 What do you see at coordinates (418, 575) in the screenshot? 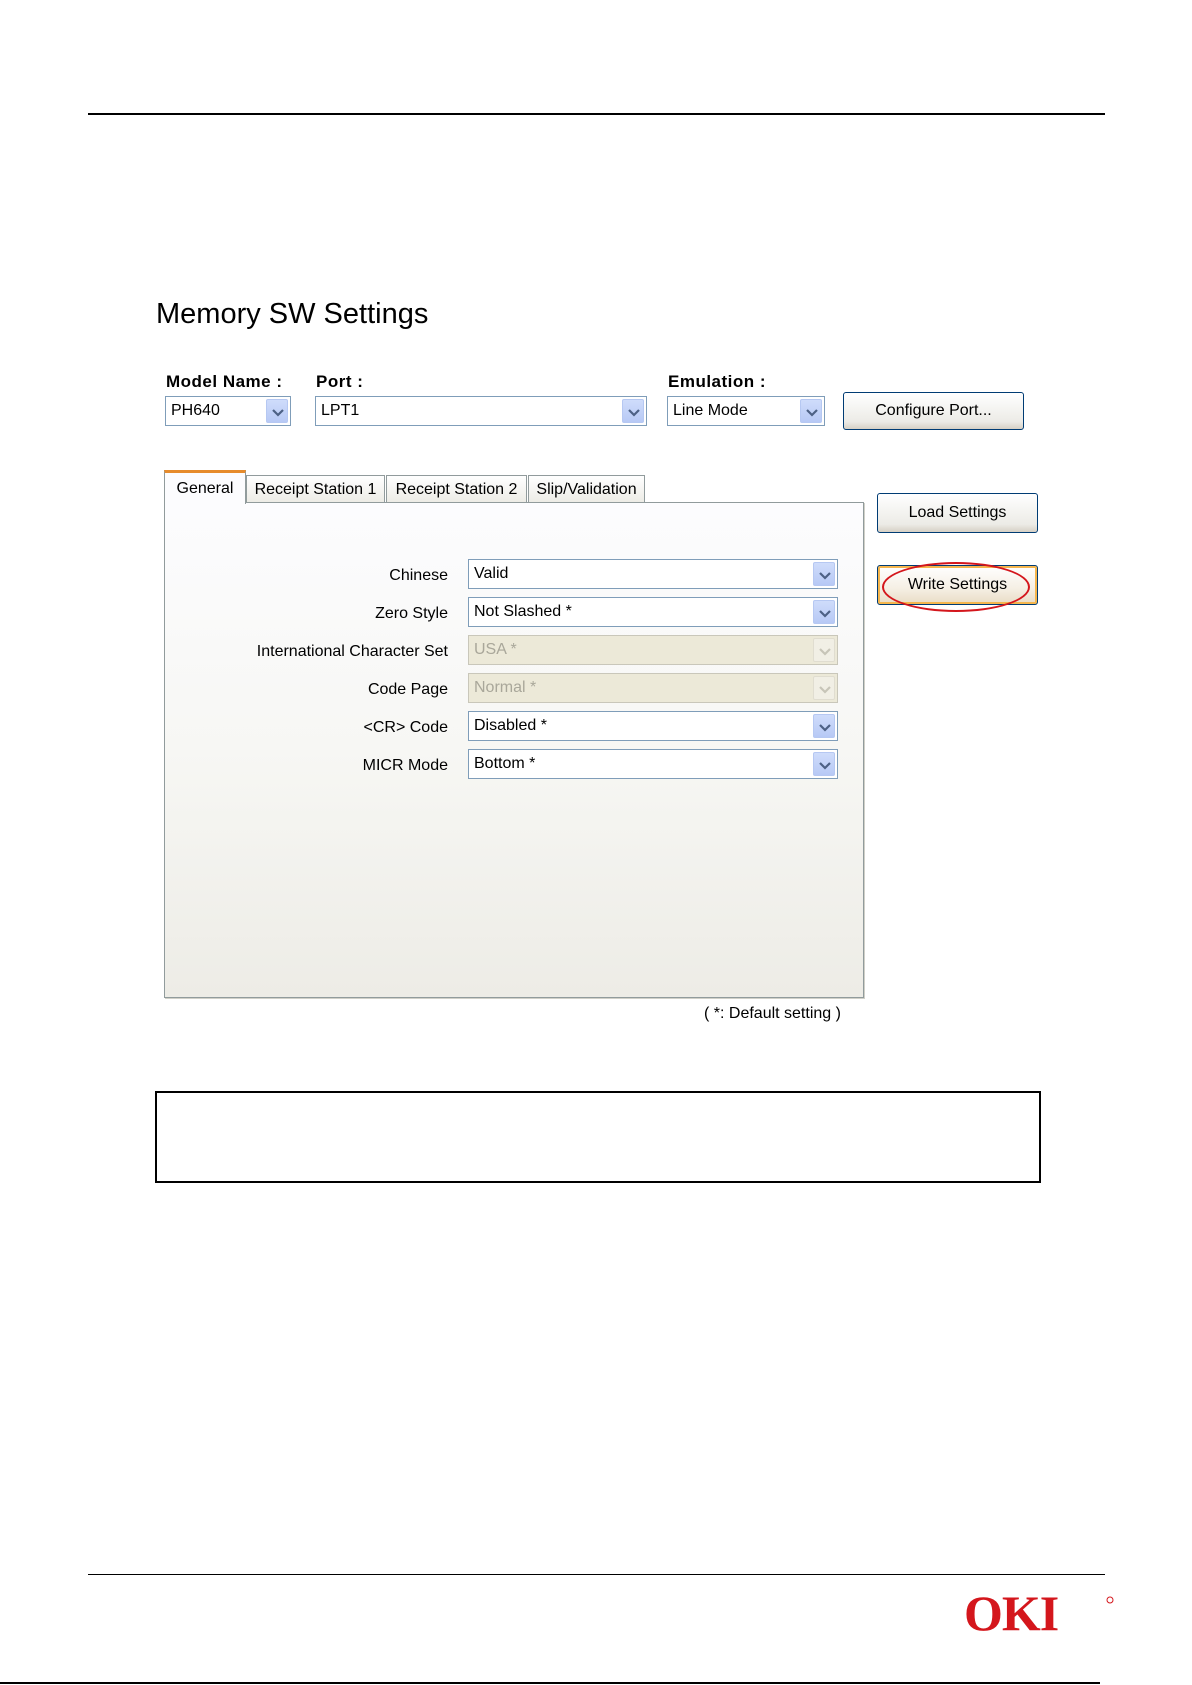
I see `setting-label-chinese: Chinese` at bounding box center [418, 575].